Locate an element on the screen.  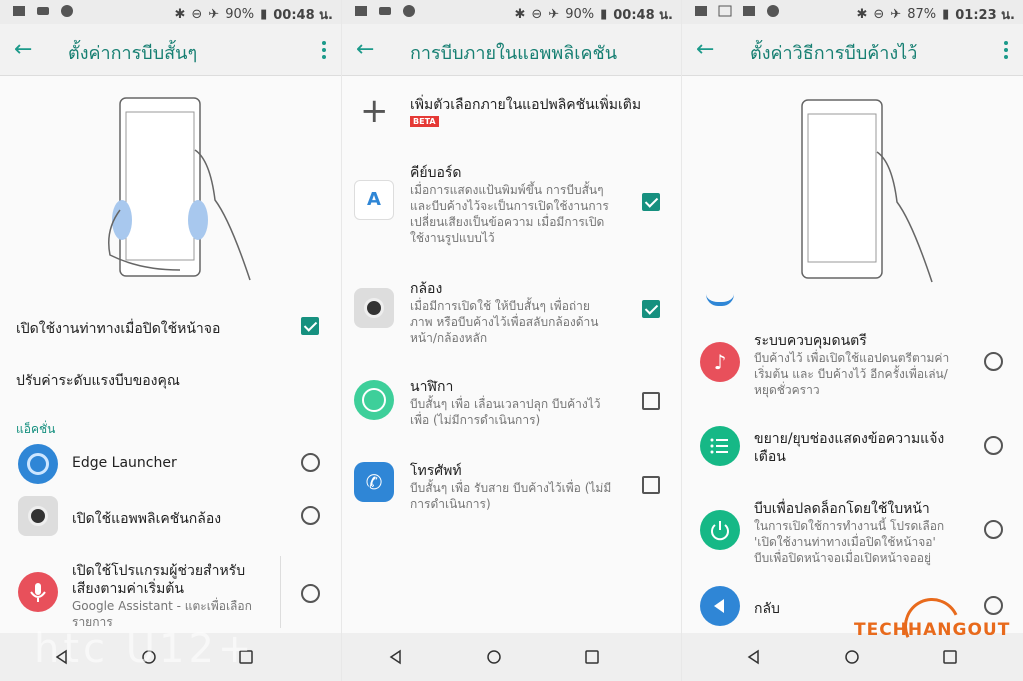
clock-app-icon is located at coordinates (374, 400).